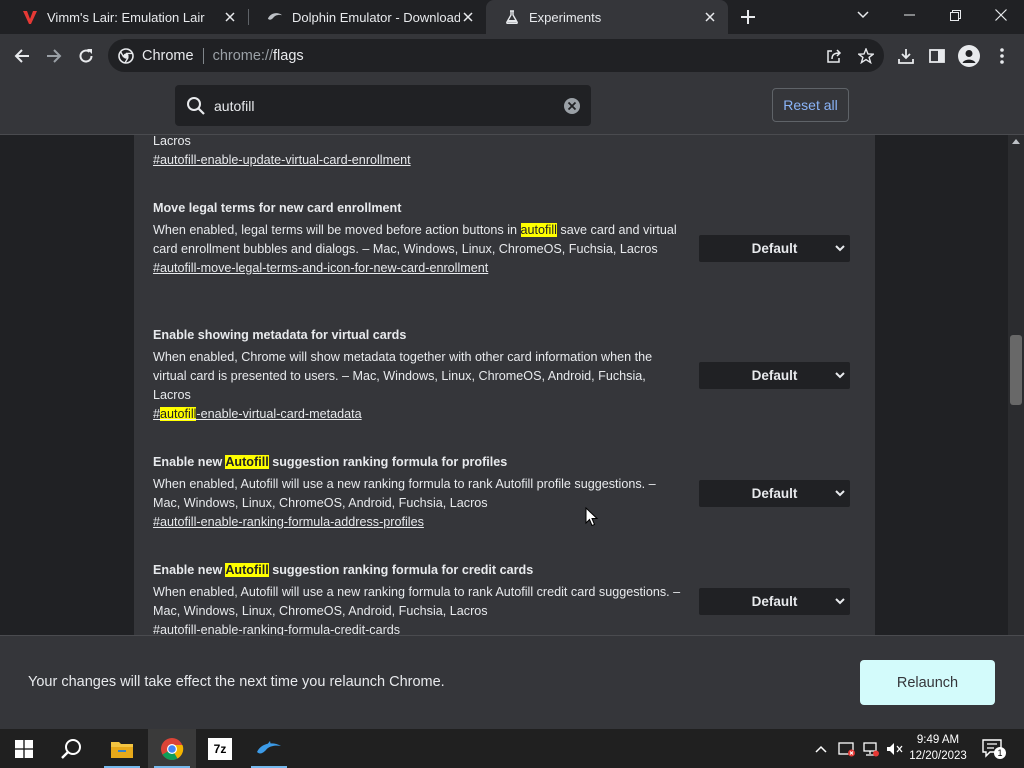 This screenshot has height=768, width=1024. Describe the element at coordinates (572, 106) in the screenshot. I see `clear-search-icon` at that location.